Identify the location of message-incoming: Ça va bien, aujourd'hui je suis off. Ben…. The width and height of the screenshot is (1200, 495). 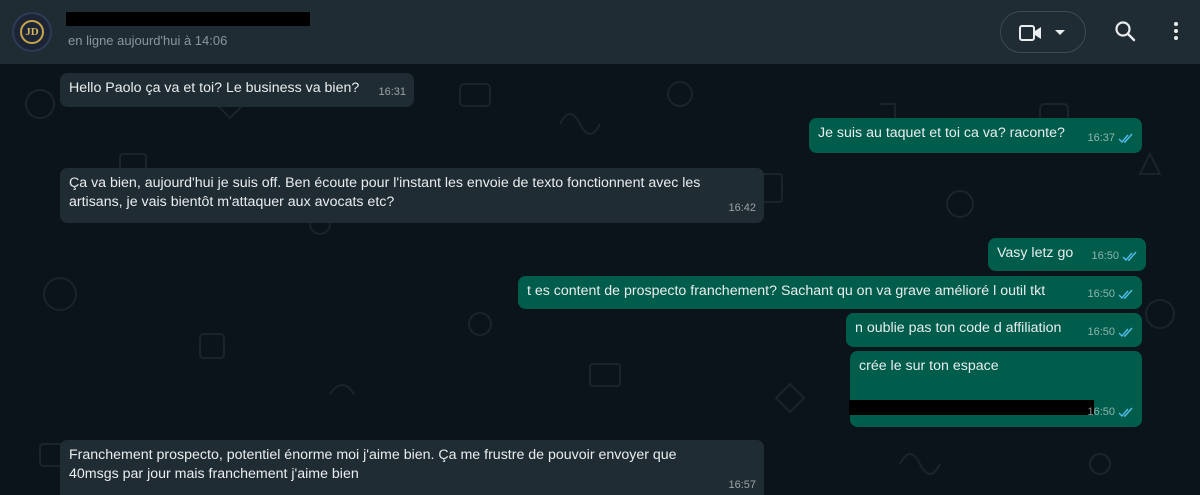
(412, 195).